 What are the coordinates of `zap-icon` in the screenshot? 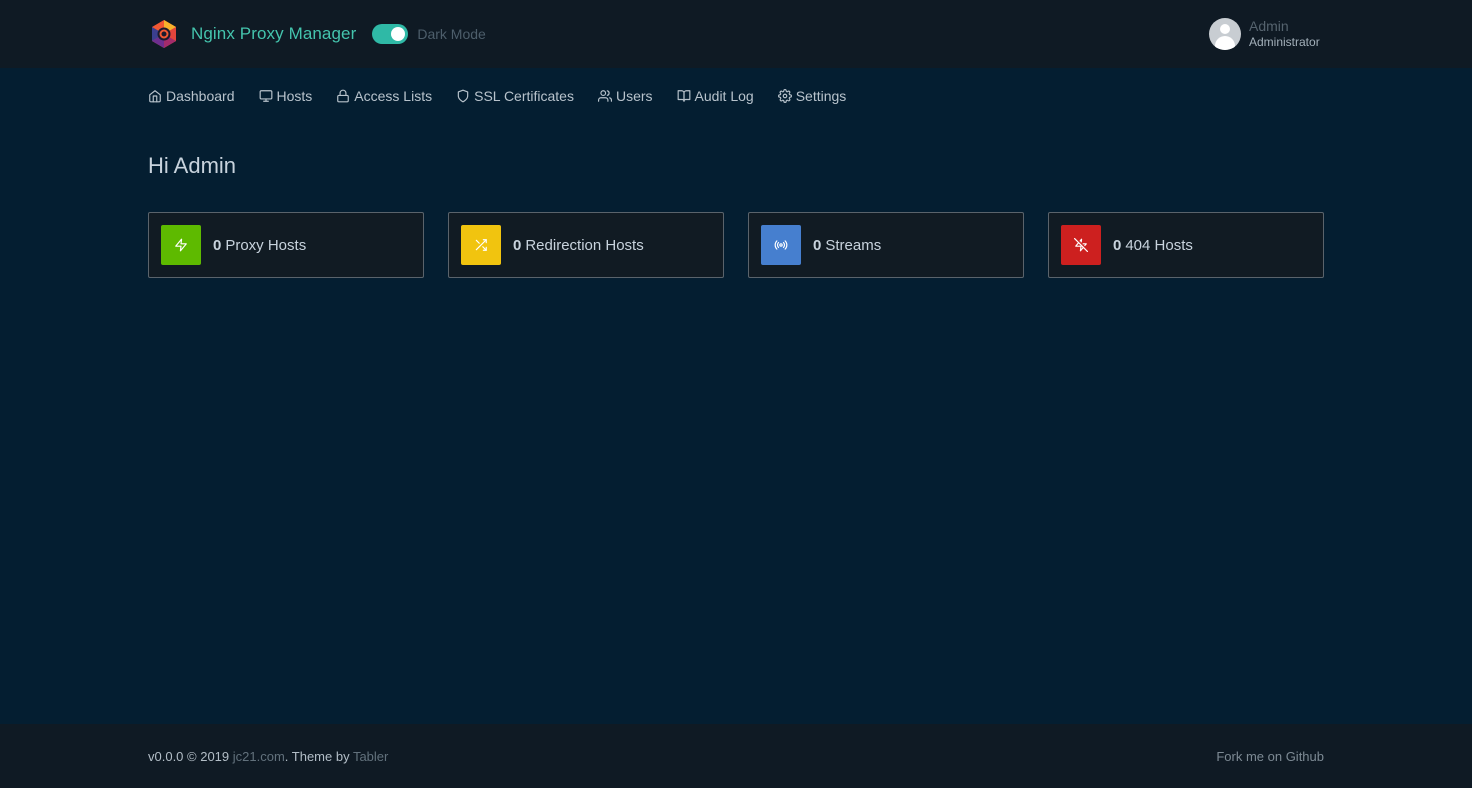 It's located at (181, 245).